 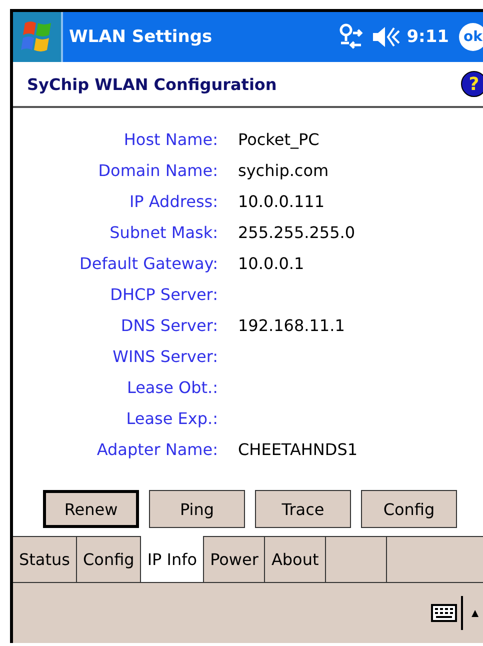 I want to click on field-label: Adapter Name:, so click(x=157, y=449).